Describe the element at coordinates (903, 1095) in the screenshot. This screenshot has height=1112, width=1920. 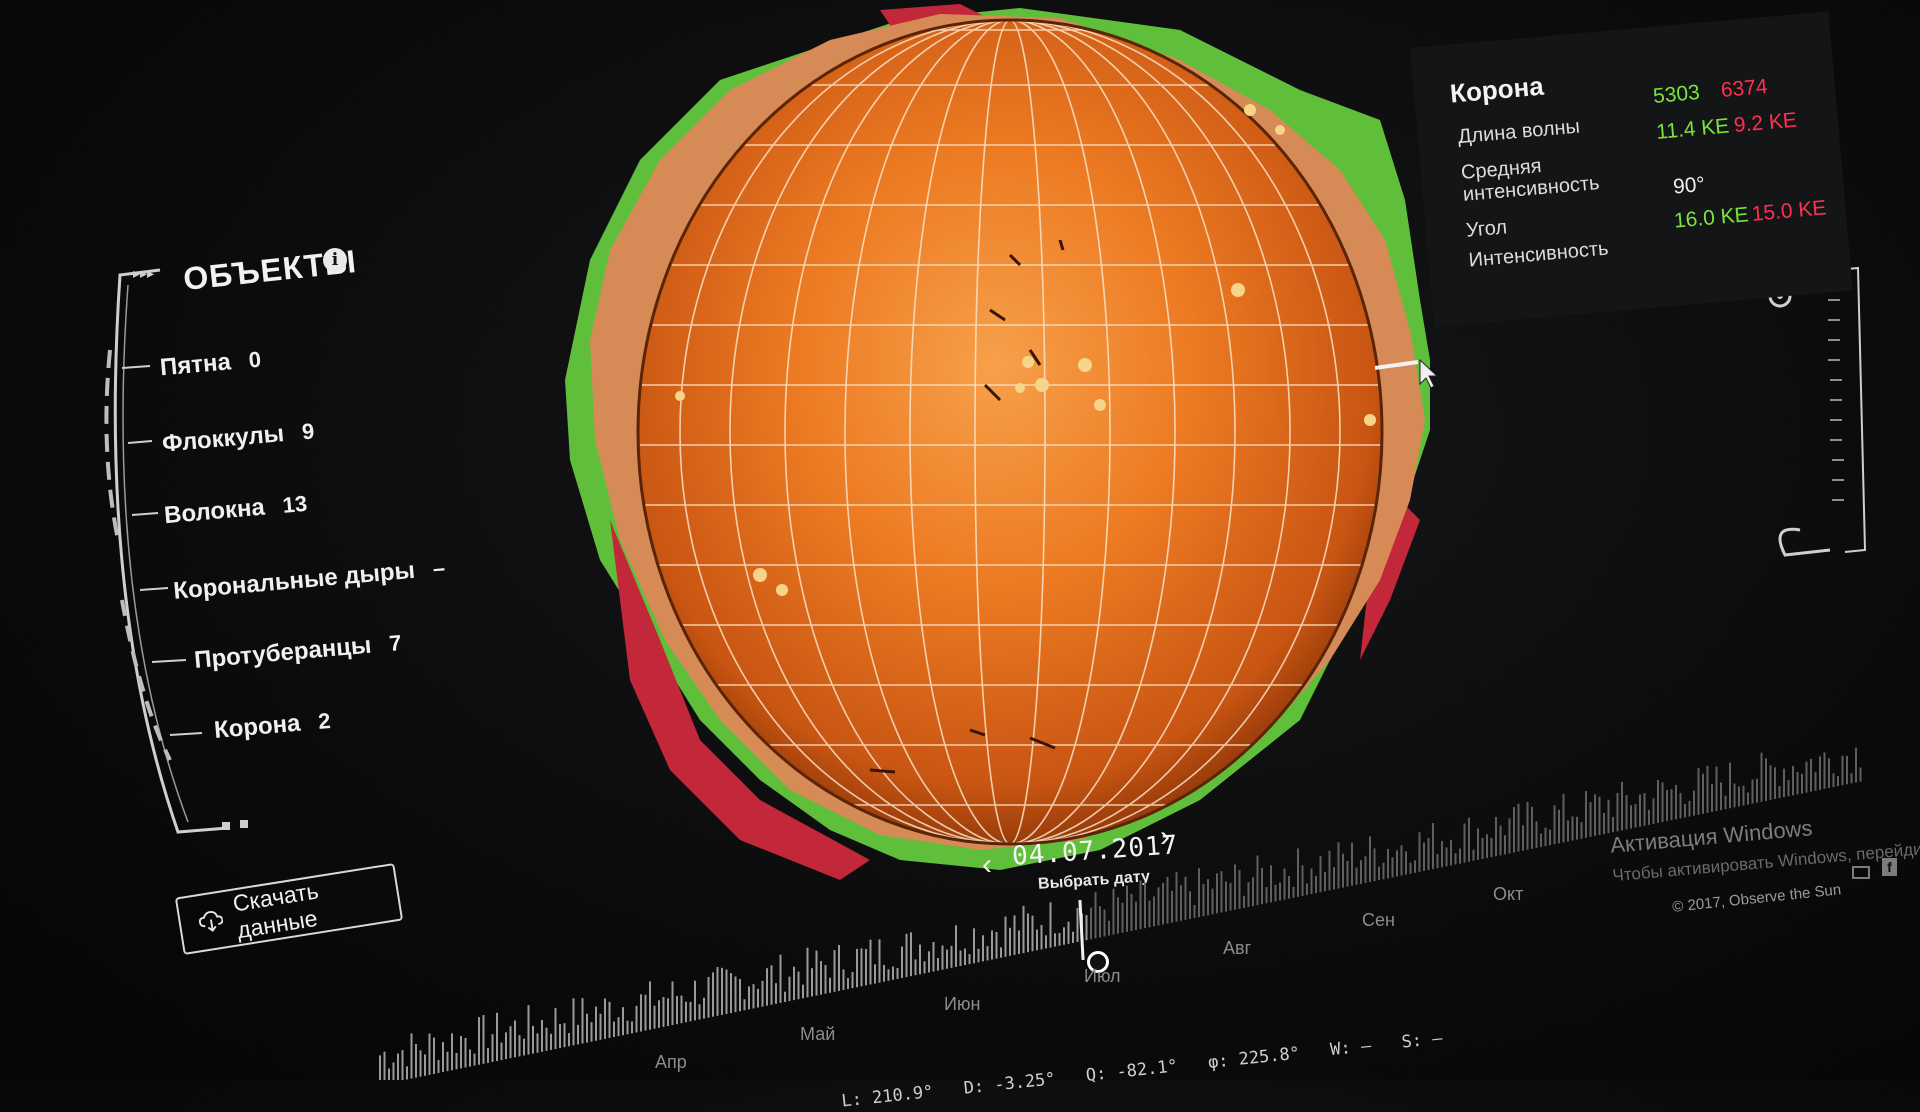
I see `readout-l: 210.9°` at that location.